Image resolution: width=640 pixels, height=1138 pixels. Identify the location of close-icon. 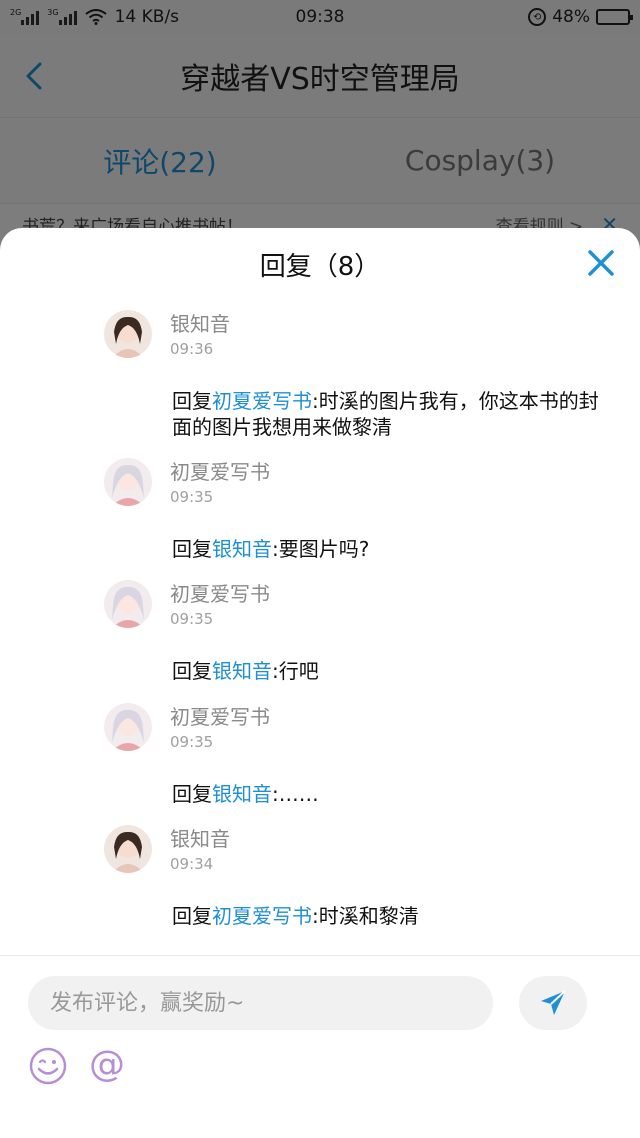
(601, 263).